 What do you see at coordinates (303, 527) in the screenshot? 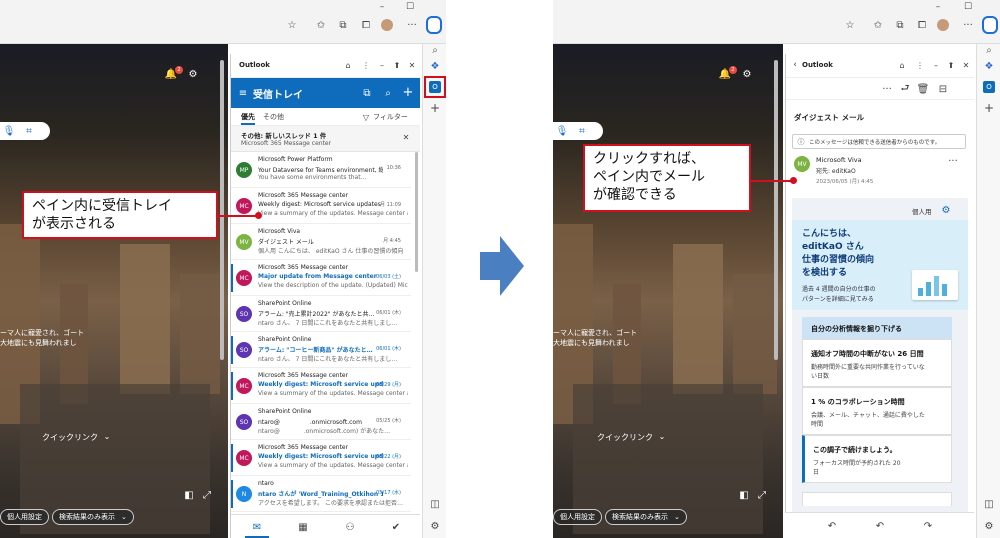
I see `calendar-icon: ▦` at bounding box center [303, 527].